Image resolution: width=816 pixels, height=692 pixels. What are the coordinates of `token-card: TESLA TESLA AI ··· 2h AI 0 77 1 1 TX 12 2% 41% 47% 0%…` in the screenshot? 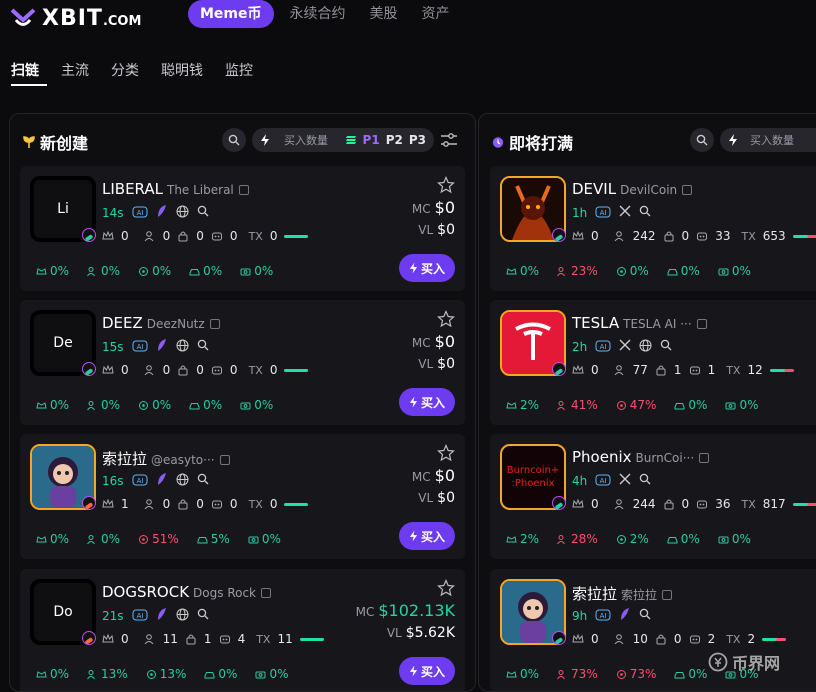 It's located at (653, 362).